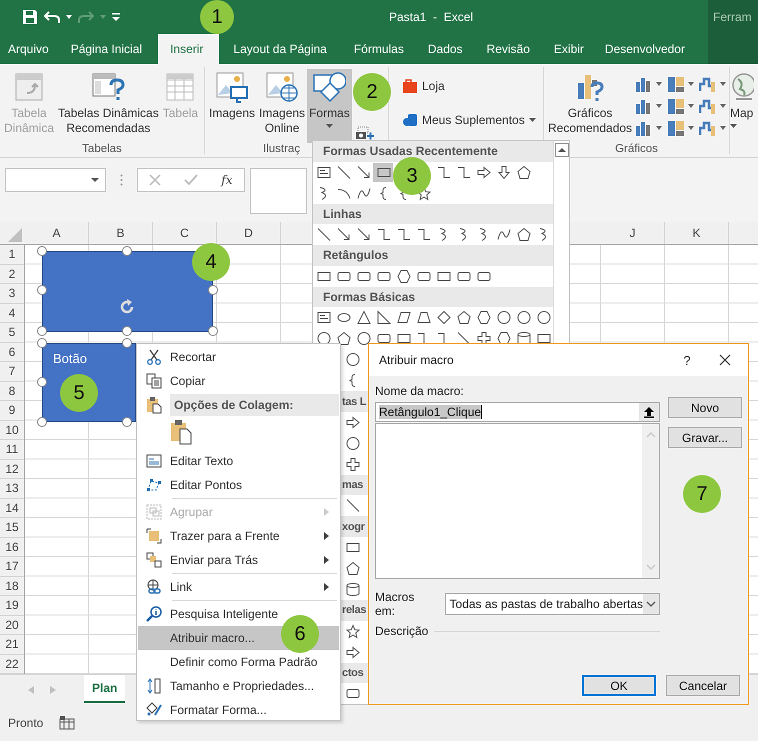  I want to click on cancel-button: Cancelar, so click(703, 685).